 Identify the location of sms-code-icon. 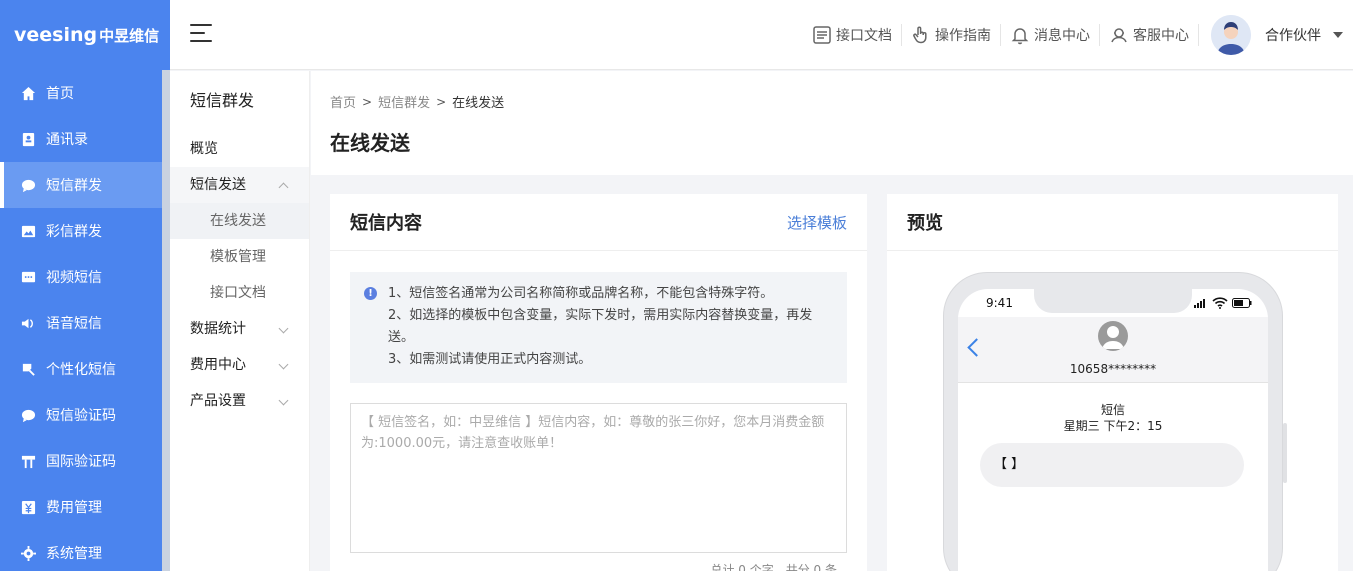
(28, 415).